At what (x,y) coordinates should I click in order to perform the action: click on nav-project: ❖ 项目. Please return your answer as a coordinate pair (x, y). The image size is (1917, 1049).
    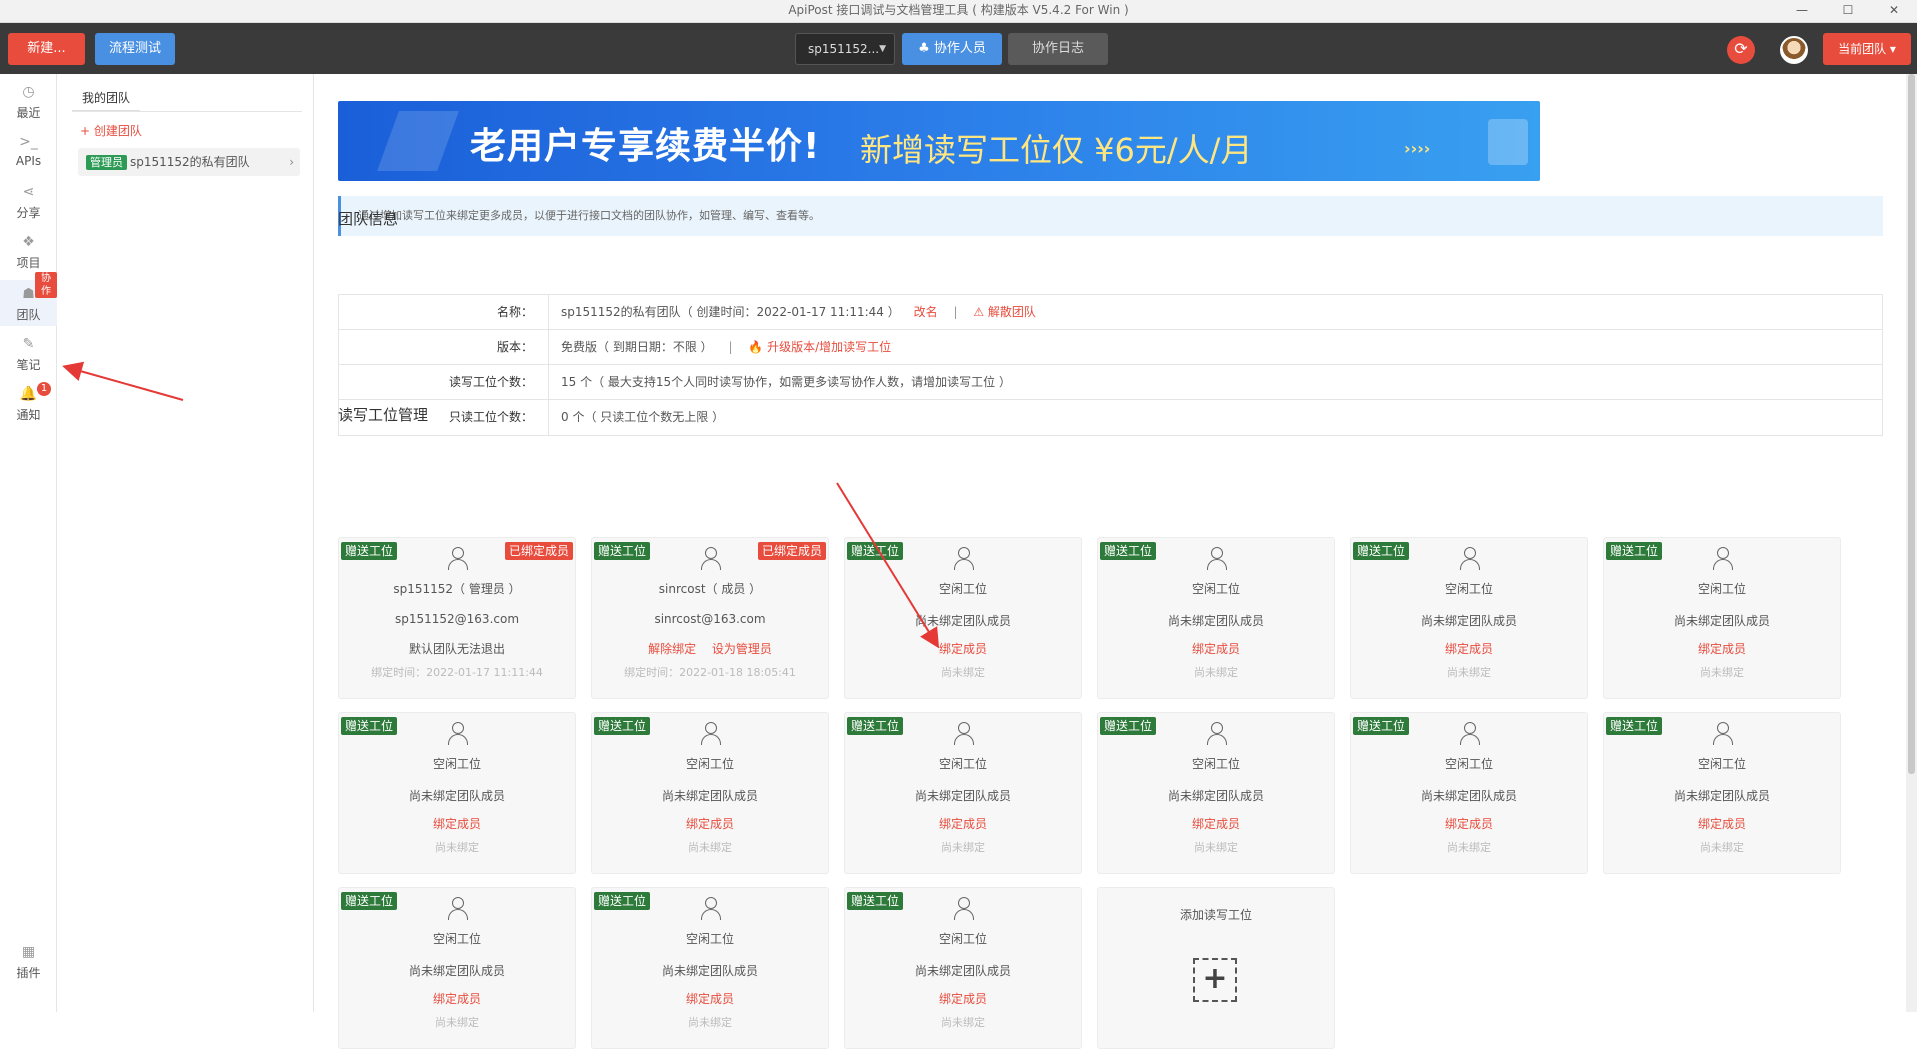
    Looking at the image, I should click on (28, 252).